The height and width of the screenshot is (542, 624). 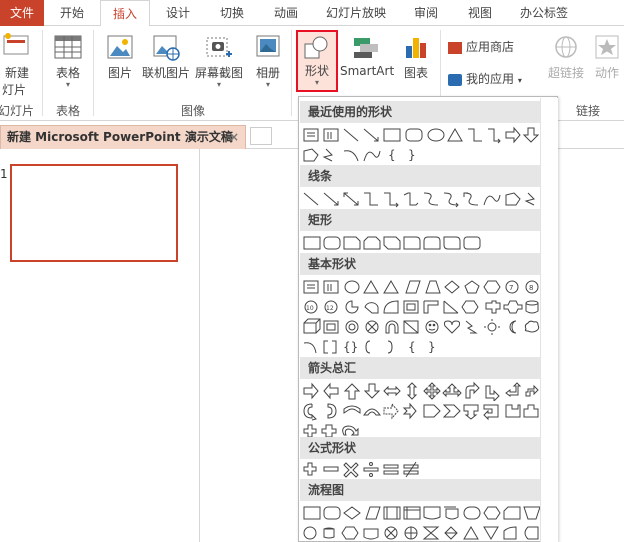 What do you see at coordinates (606, 73) in the screenshot?
I see `action-label: 动作` at bounding box center [606, 73].